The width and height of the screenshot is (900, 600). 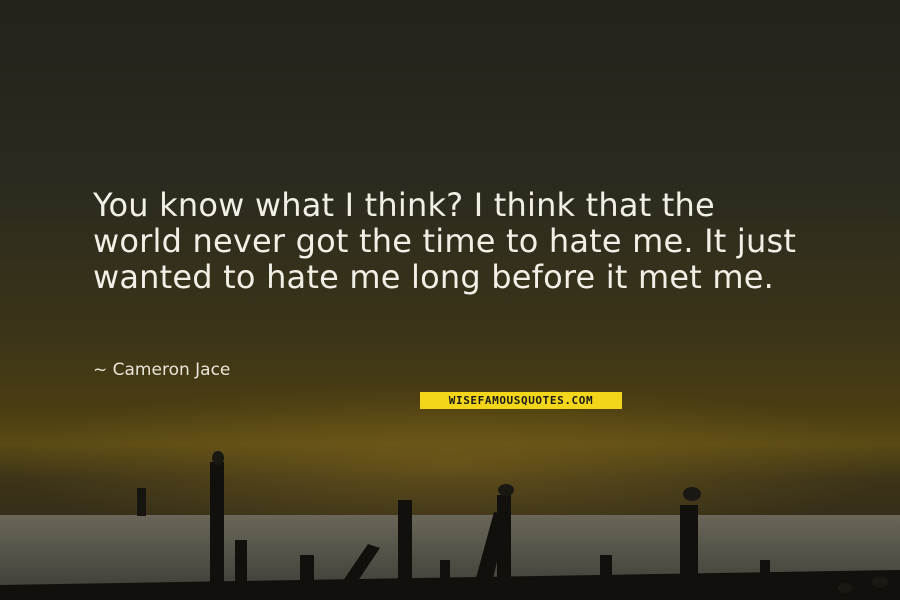 I want to click on watermark-logo: WISEFAMOUSQUOTES.COM, so click(x=521, y=400).